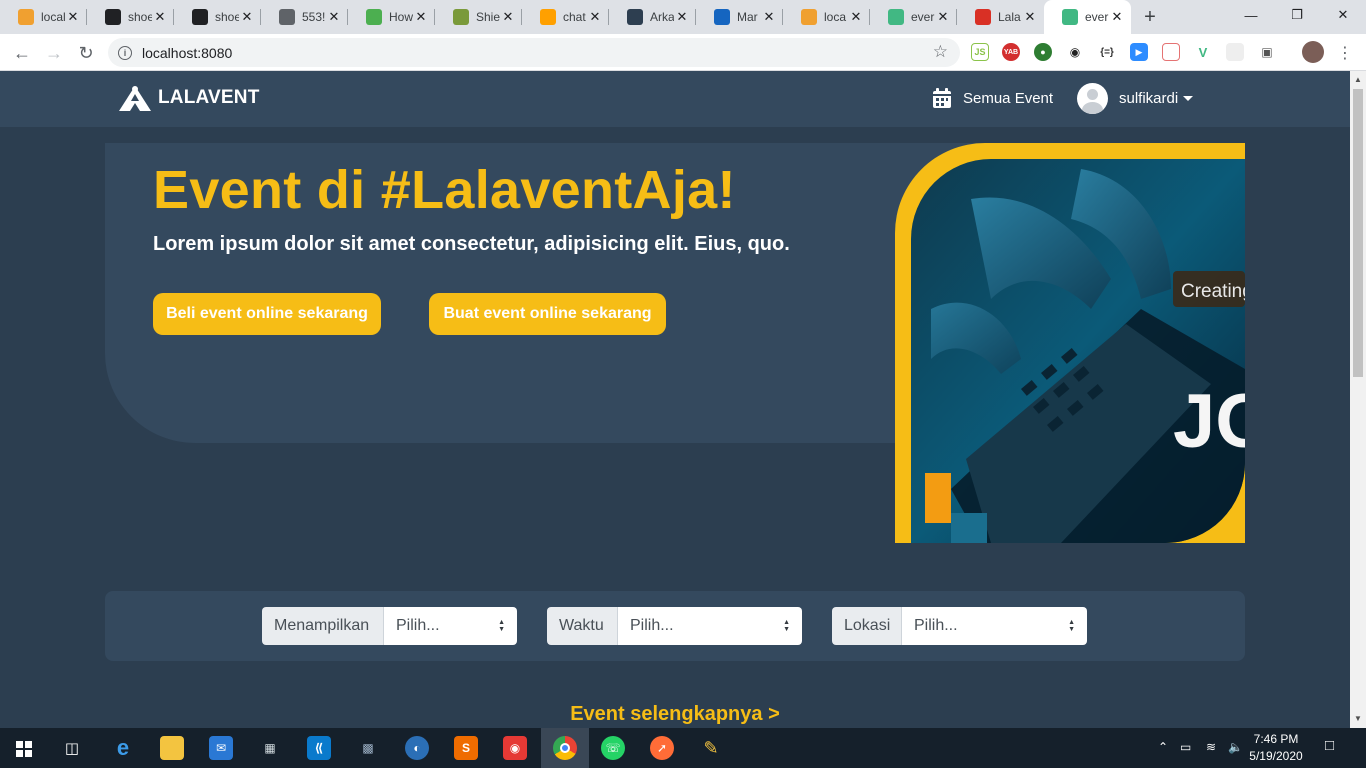 The height and width of the screenshot is (768, 1366). What do you see at coordinates (1163, 747) in the screenshot?
I see `tray-overflow-icon: ⌃` at bounding box center [1163, 747].